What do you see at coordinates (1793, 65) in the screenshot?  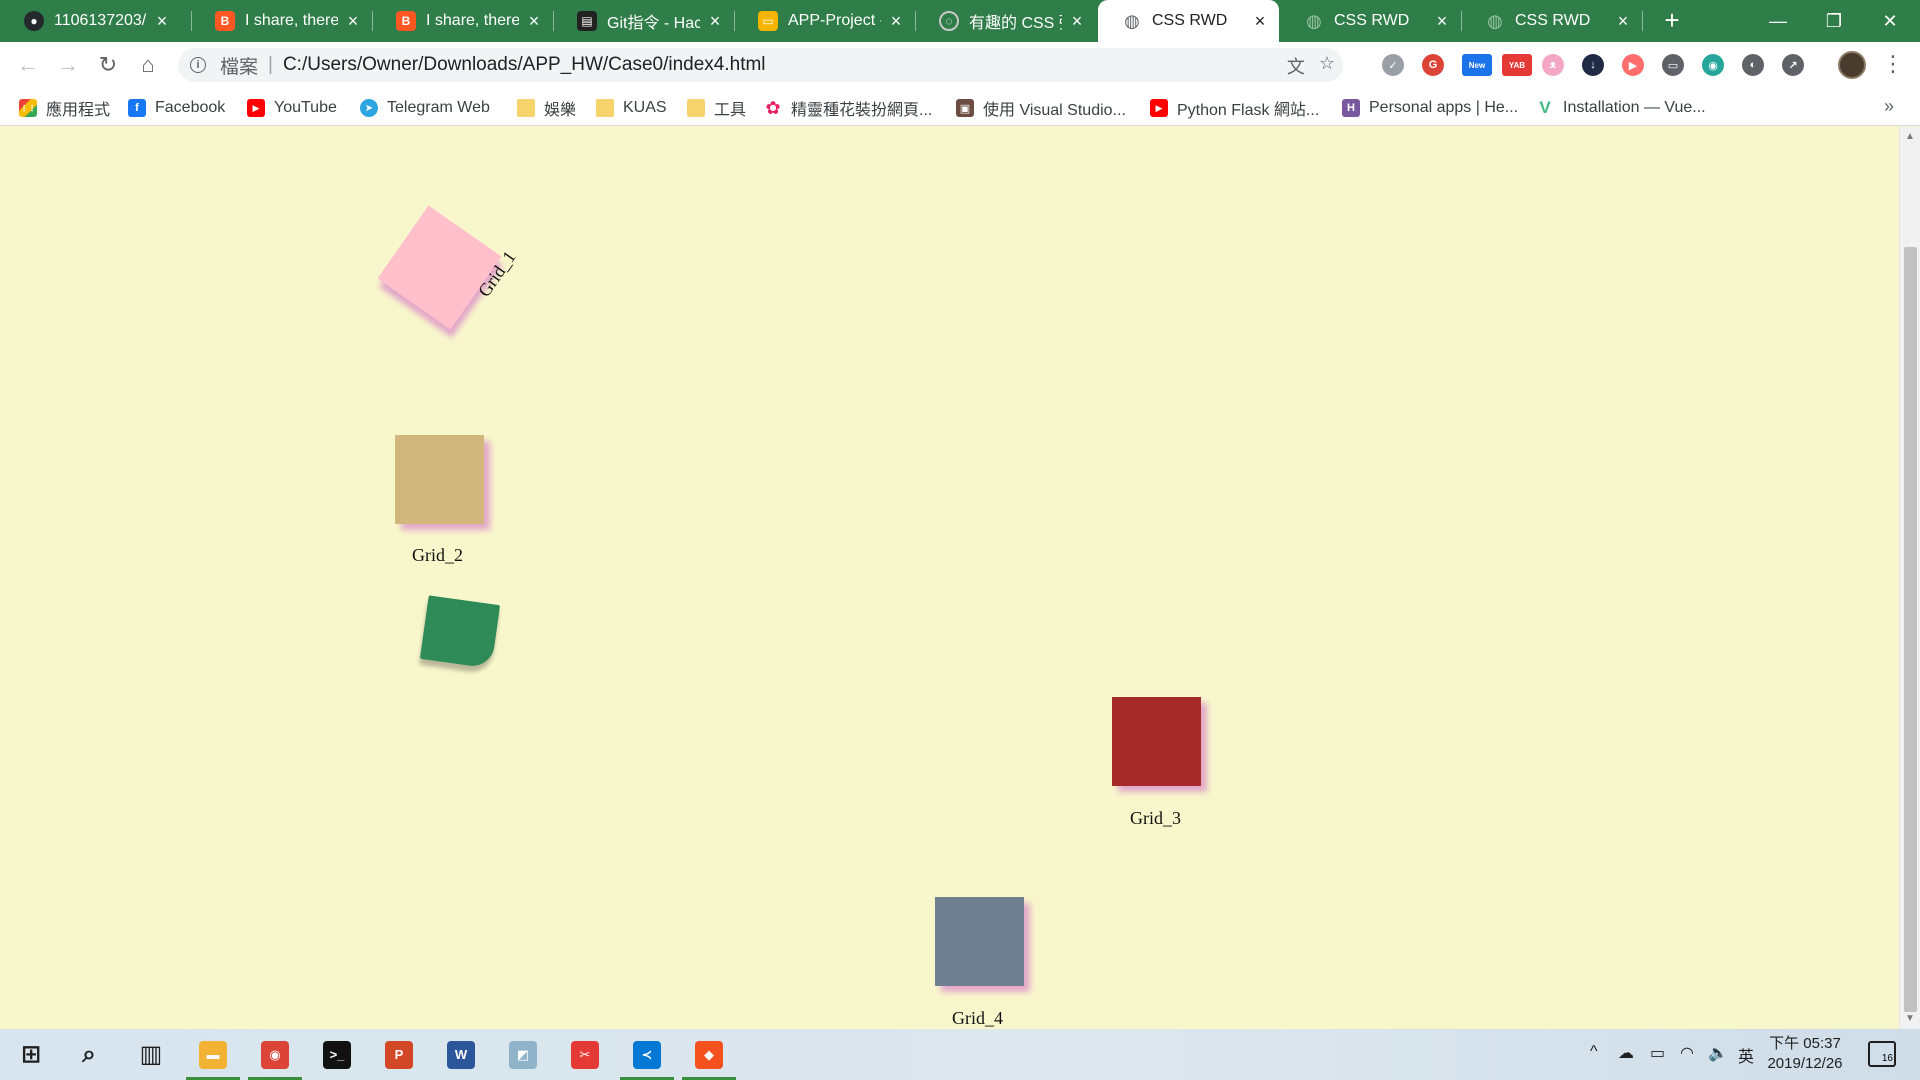 I see `external-extension-icon: ↗` at bounding box center [1793, 65].